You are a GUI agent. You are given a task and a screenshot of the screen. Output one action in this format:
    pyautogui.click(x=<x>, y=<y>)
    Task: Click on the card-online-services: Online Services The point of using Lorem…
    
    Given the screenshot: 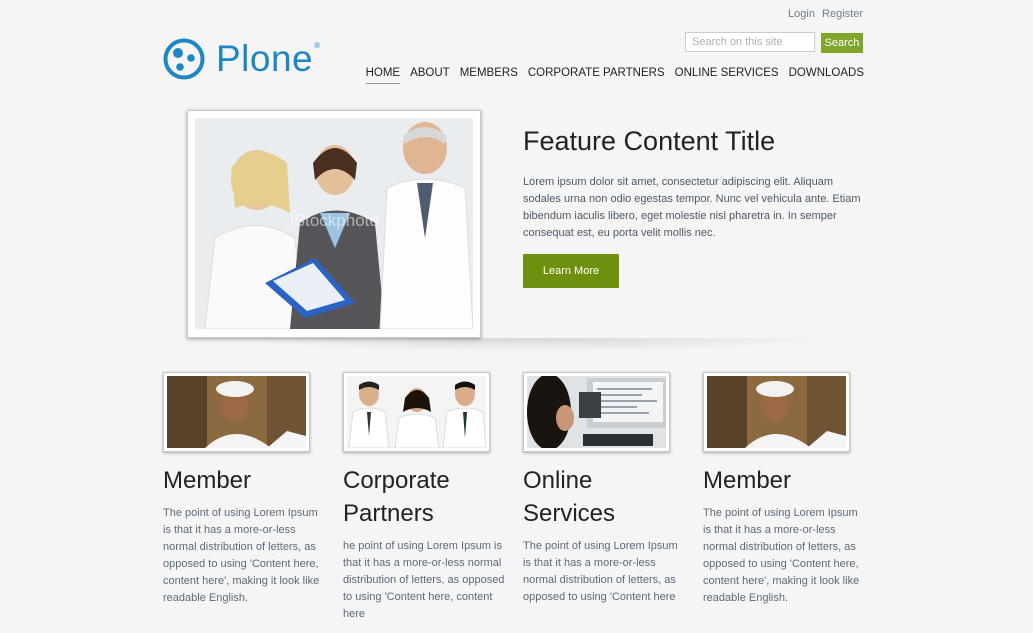 What is the action you would take?
    pyautogui.click(x=605, y=489)
    